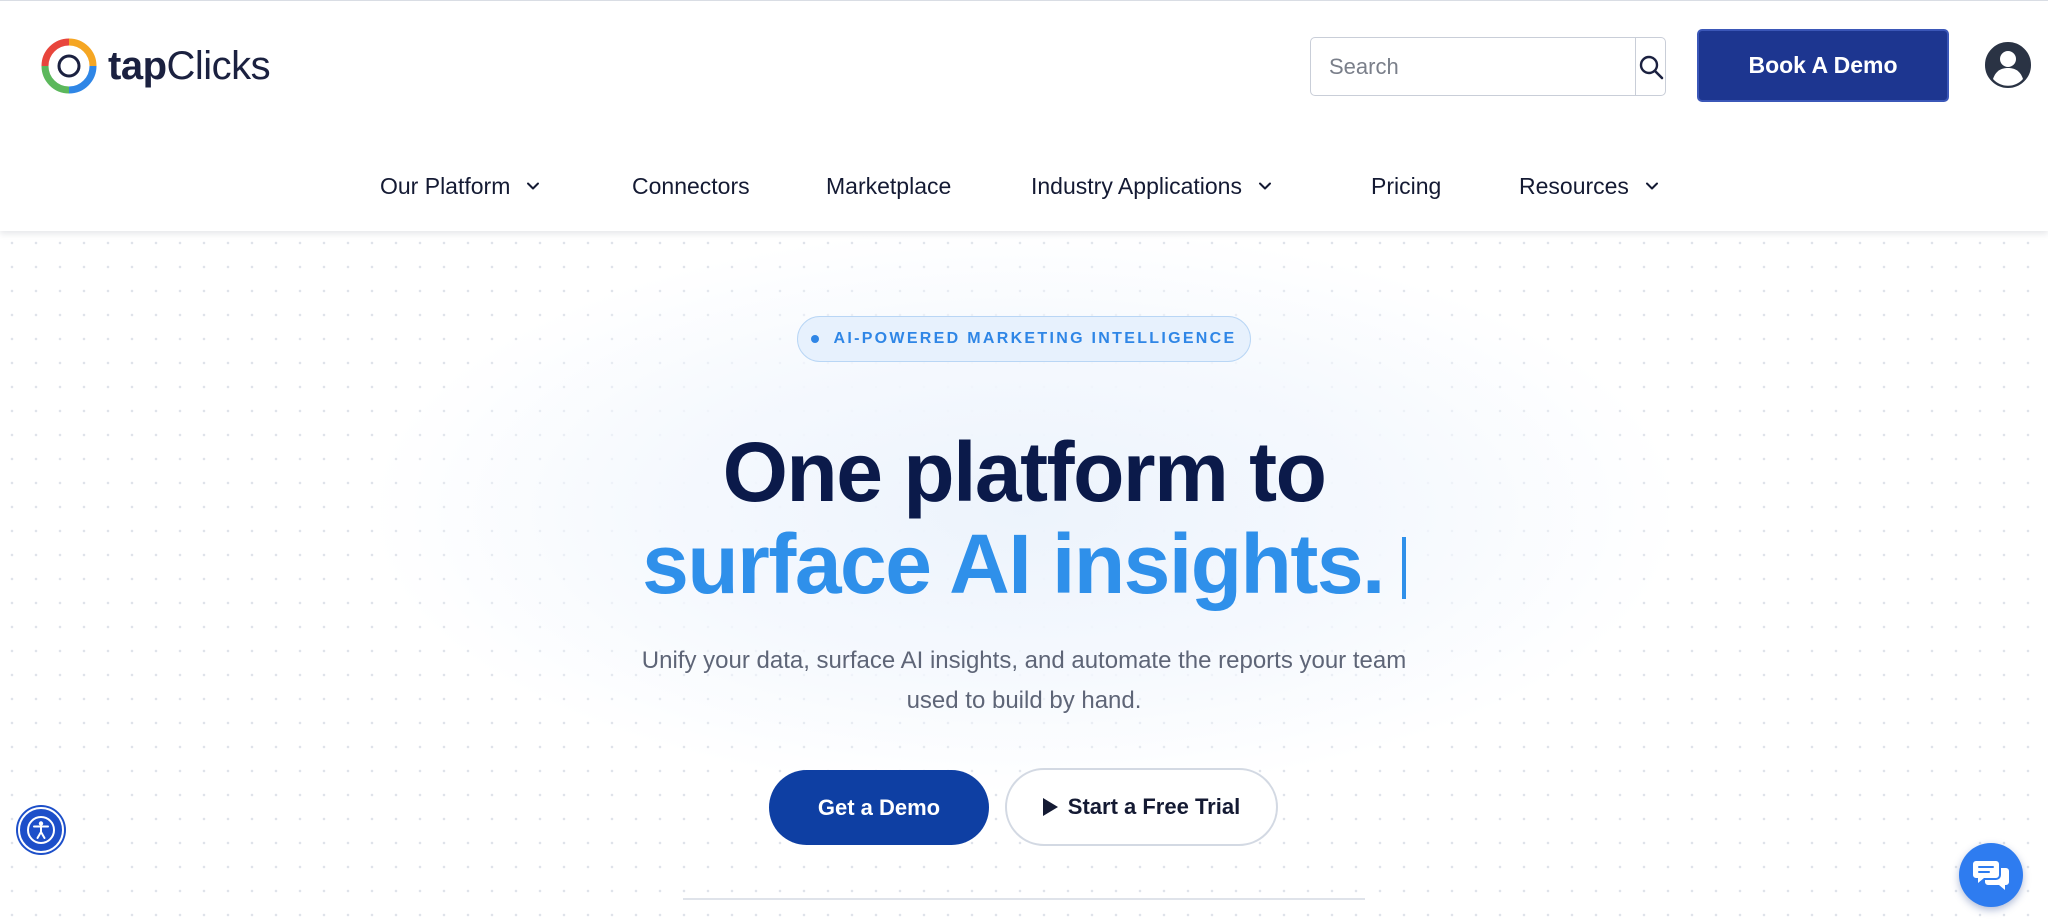 The image size is (2048, 919). Describe the element at coordinates (1473, 66) in the screenshot. I see `search-input` at that location.